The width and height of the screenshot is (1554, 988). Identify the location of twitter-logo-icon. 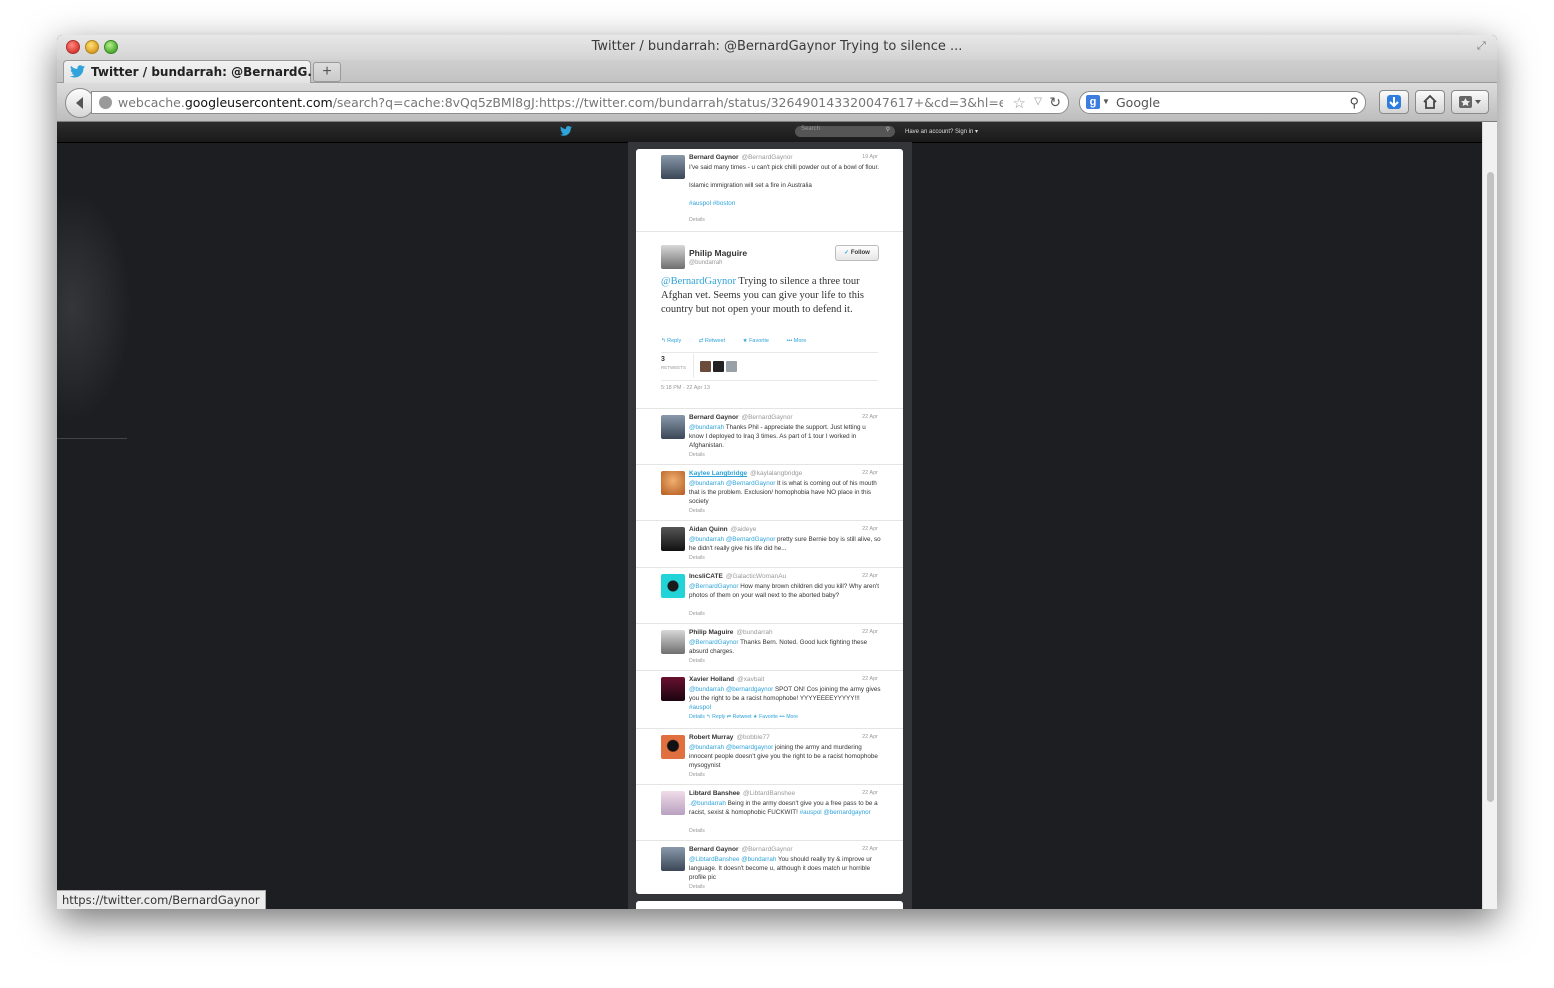
(566, 131).